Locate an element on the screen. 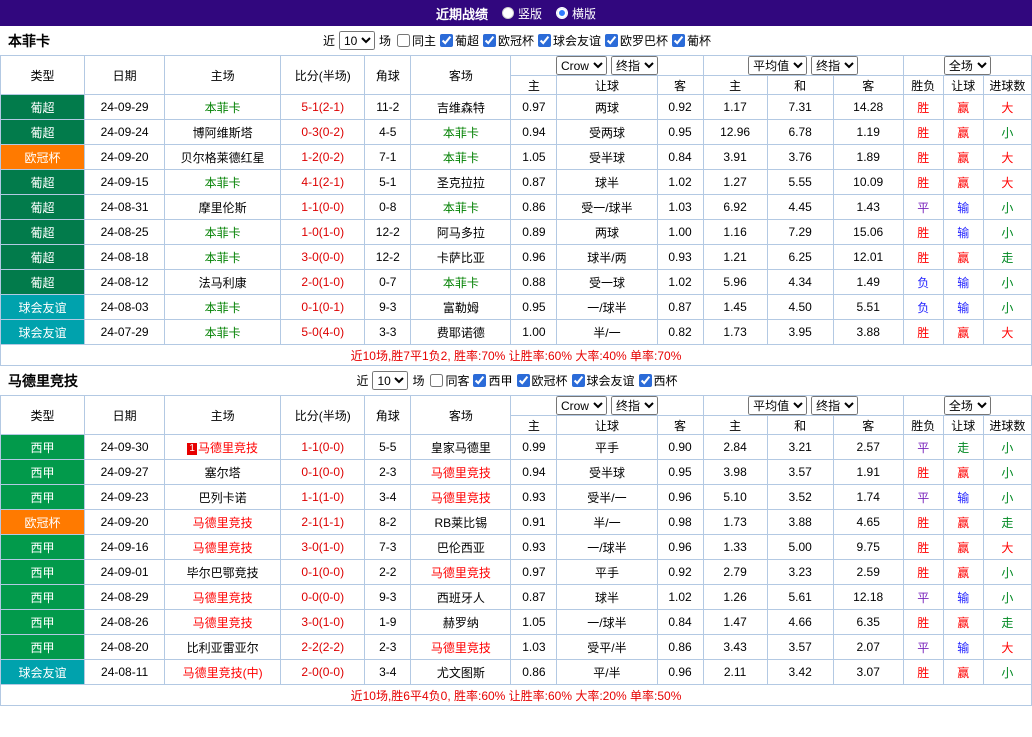 Image resolution: width=1032 pixels, height=737 pixels. away-team: 吉维森特 is located at coordinates (461, 107).